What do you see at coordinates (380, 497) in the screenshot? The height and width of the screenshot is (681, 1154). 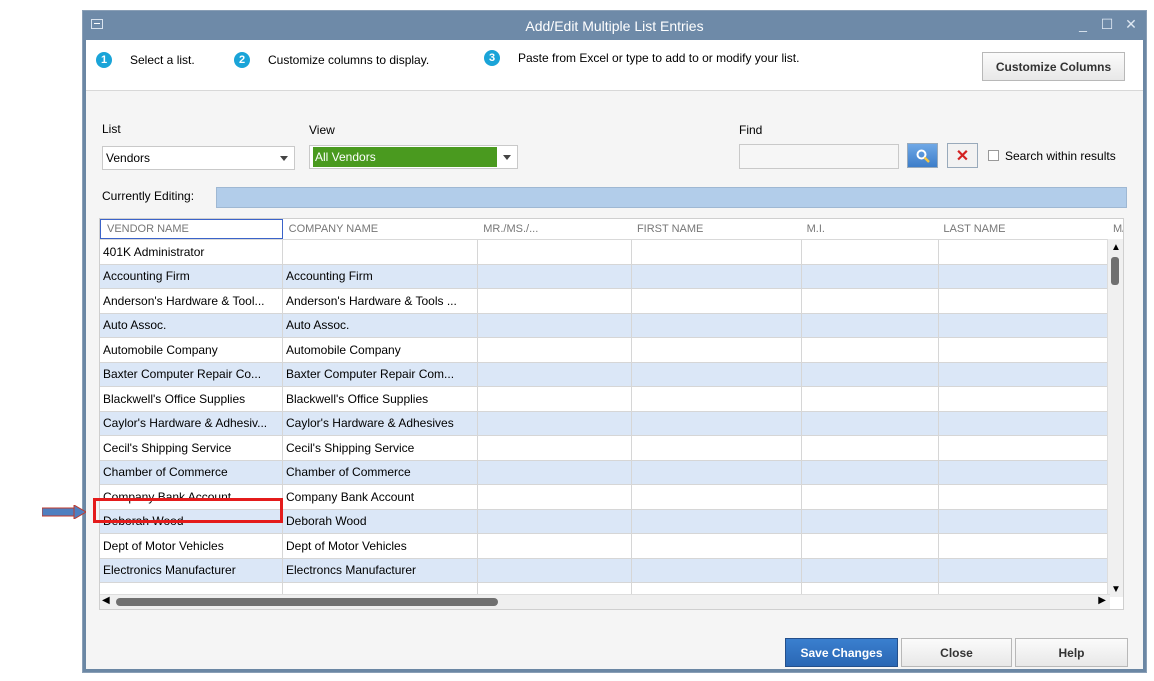 I see `company-name-cell: Company Bank Account` at bounding box center [380, 497].